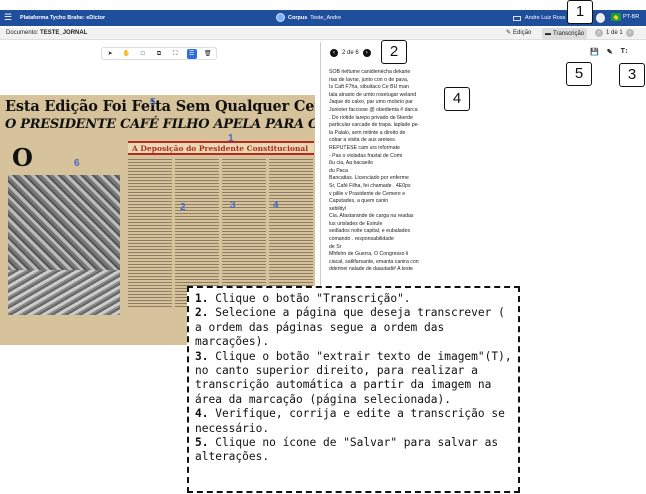 Image resolution: width=646 pixels, height=494 pixels. What do you see at coordinates (191, 53) in the screenshot?
I see `list-icon: ☰` at bounding box center [191, 53].